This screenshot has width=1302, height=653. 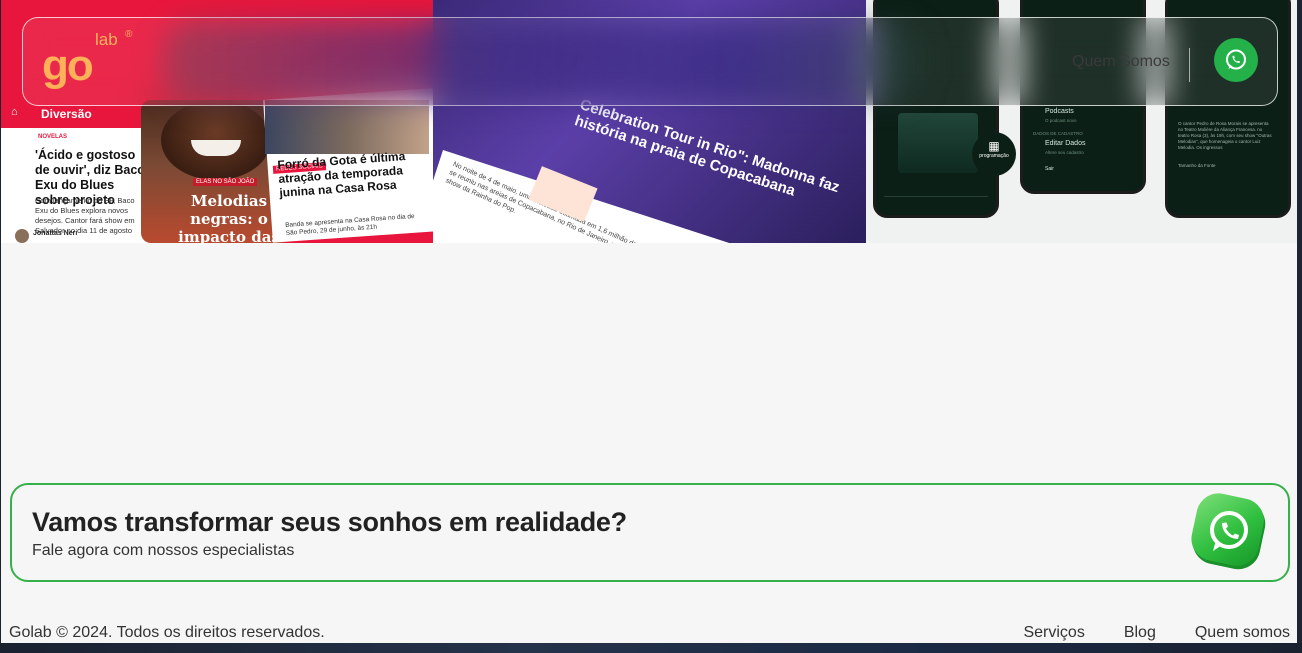 I want to click on news-card-2-photo, so click(x=347, y=127).